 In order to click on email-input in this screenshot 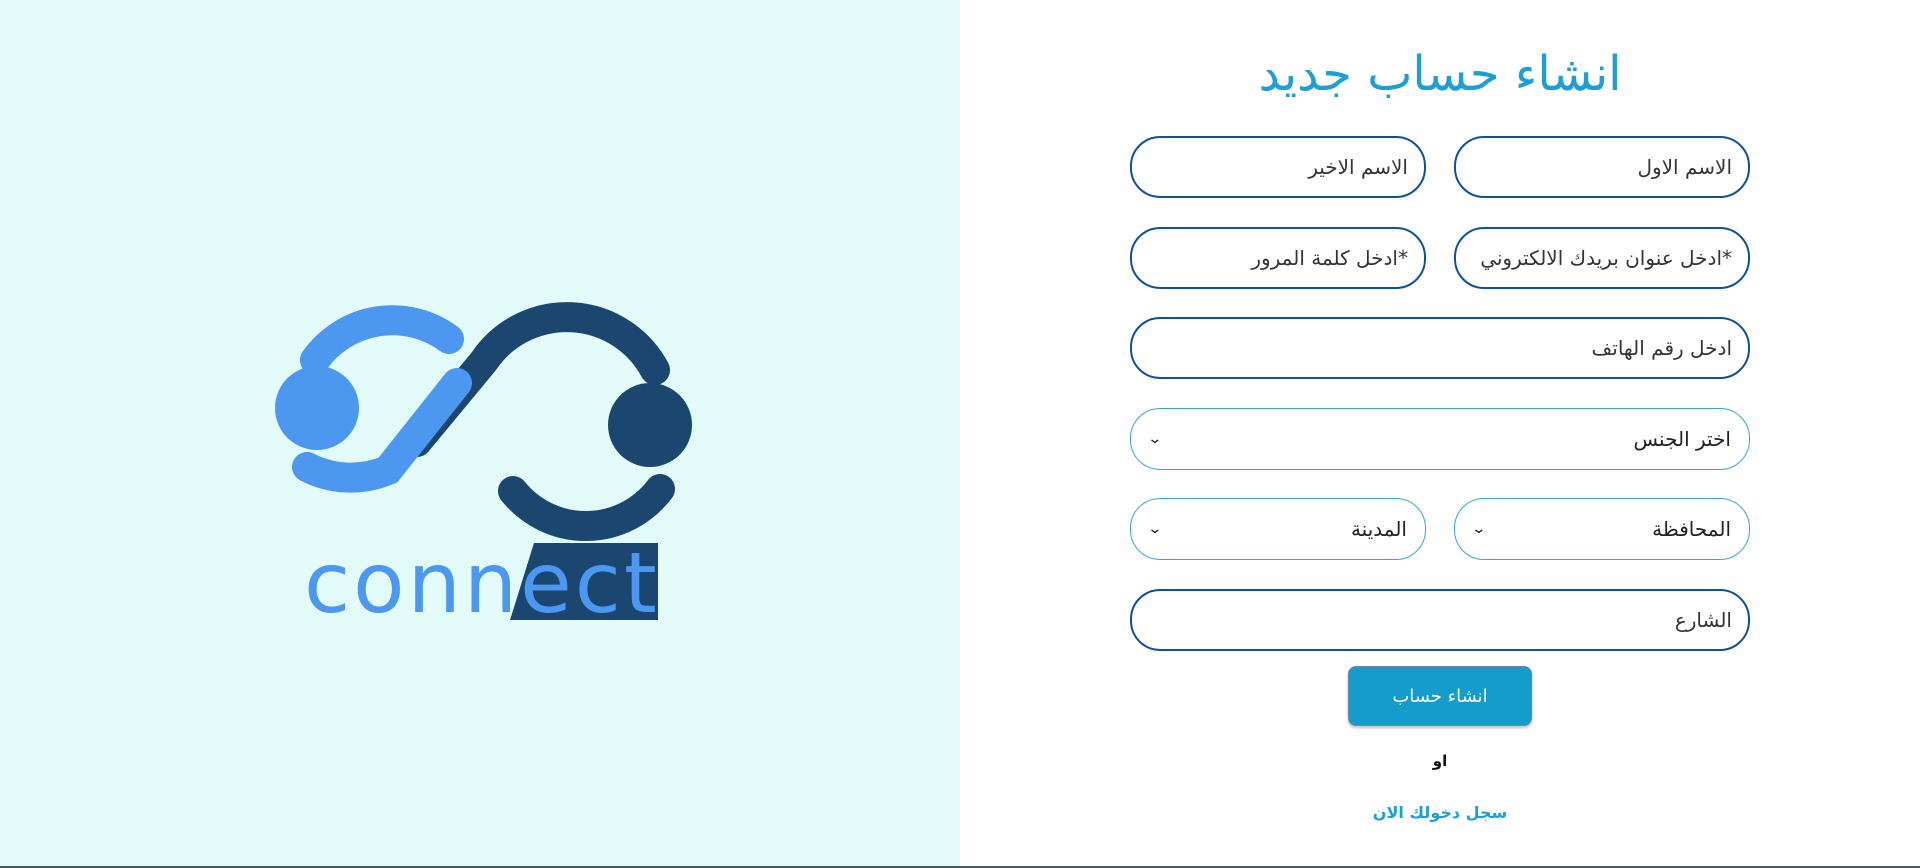, I will do `click(1602, 258)`.